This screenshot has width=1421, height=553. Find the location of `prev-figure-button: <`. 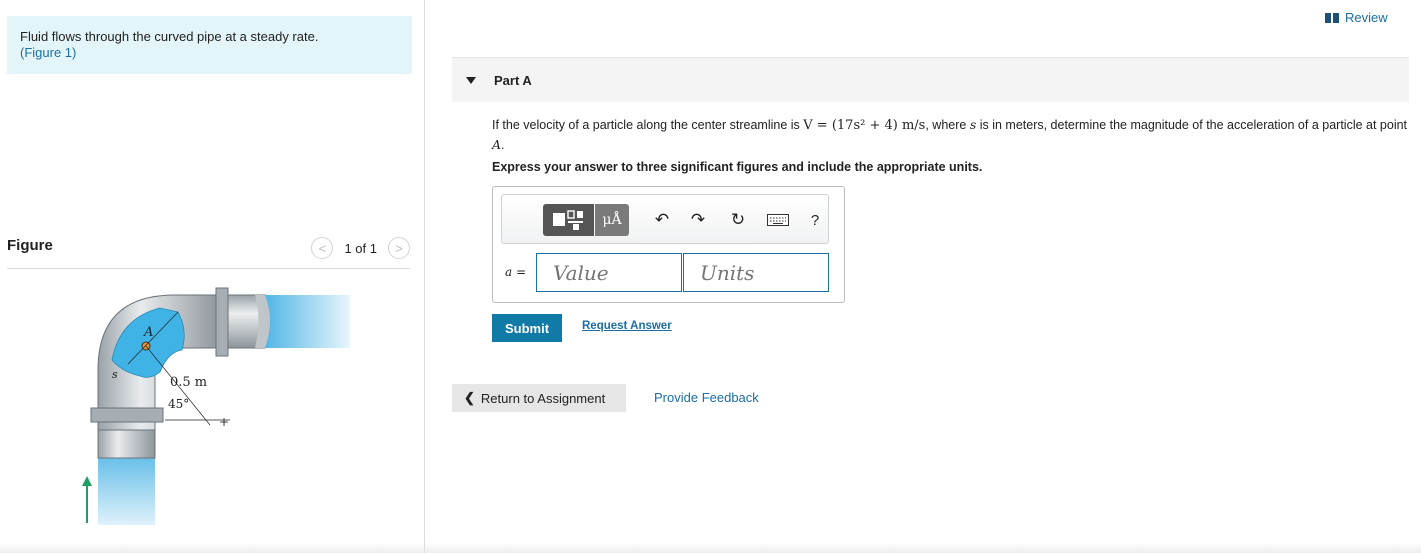

prev-figure-button: < is located at coordinates (322, 248).